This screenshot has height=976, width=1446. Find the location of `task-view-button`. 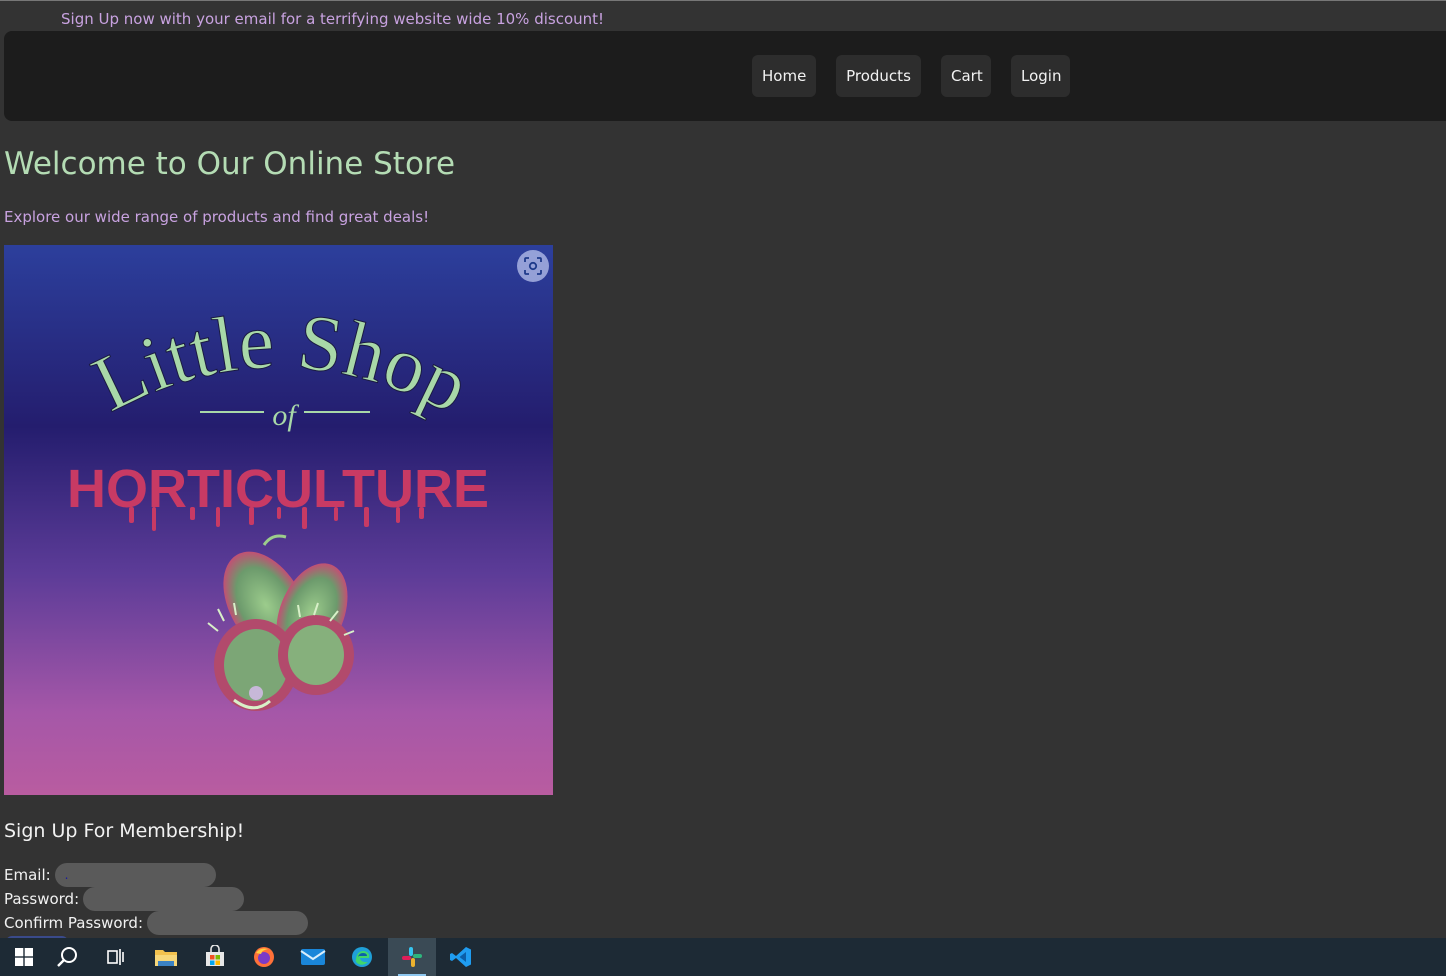

task-view-button is located at coordinates (116, 957).